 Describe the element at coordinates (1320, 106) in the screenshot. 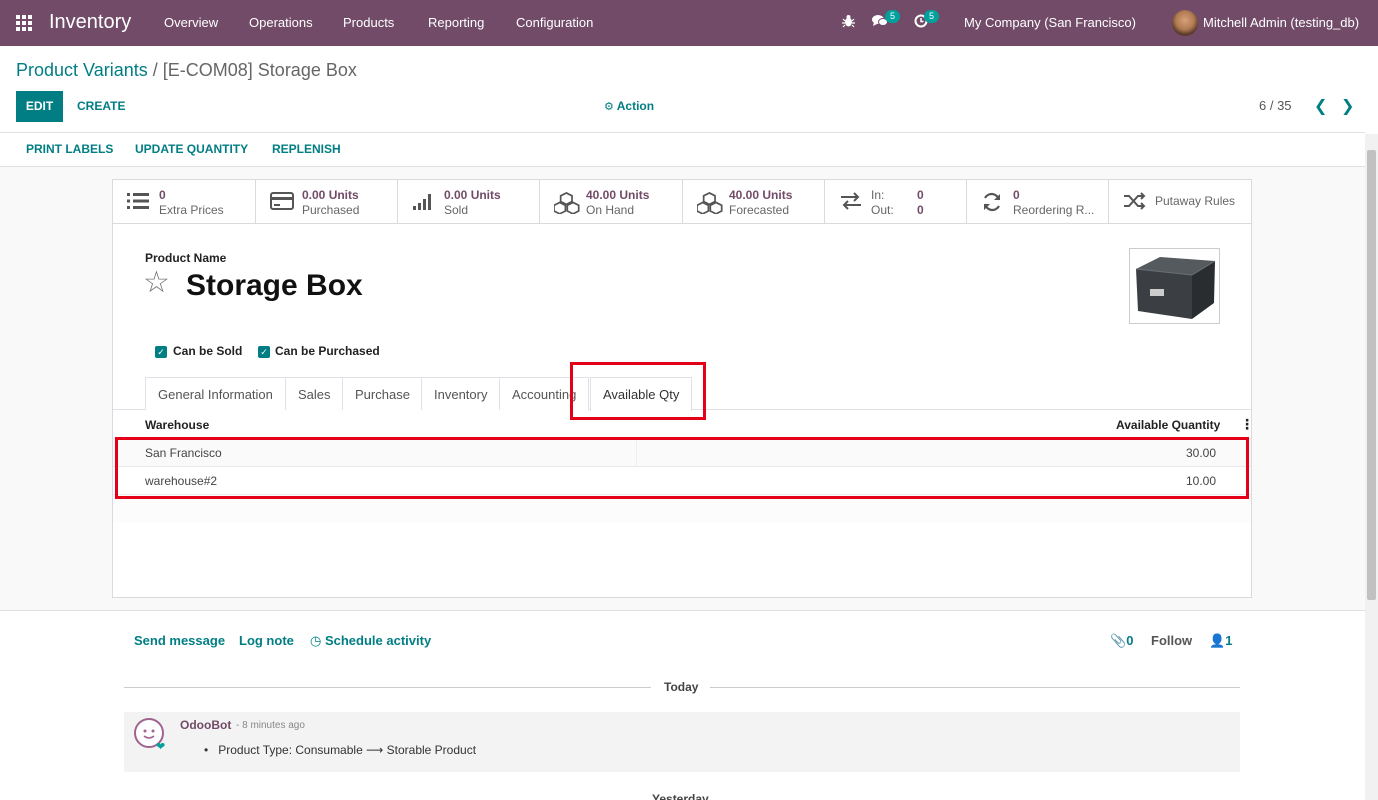

I see `pager-previous-icon: ❮` at that location.